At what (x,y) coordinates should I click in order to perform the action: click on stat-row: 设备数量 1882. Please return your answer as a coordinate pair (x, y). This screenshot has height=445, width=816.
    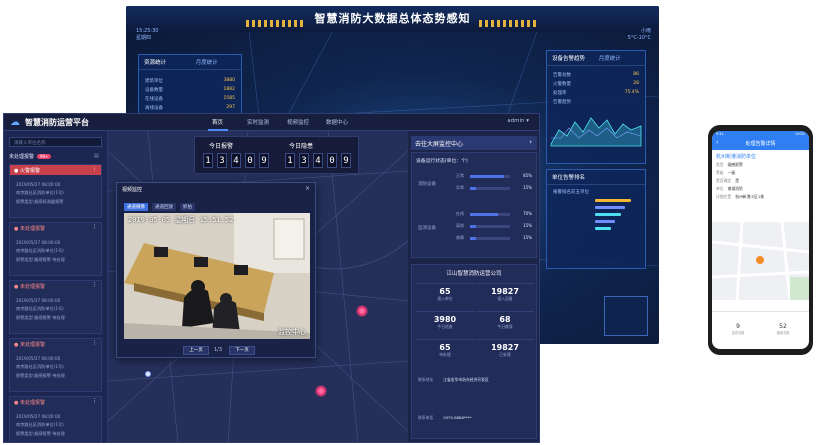
    Looking at the image, I should click on (190, 89).